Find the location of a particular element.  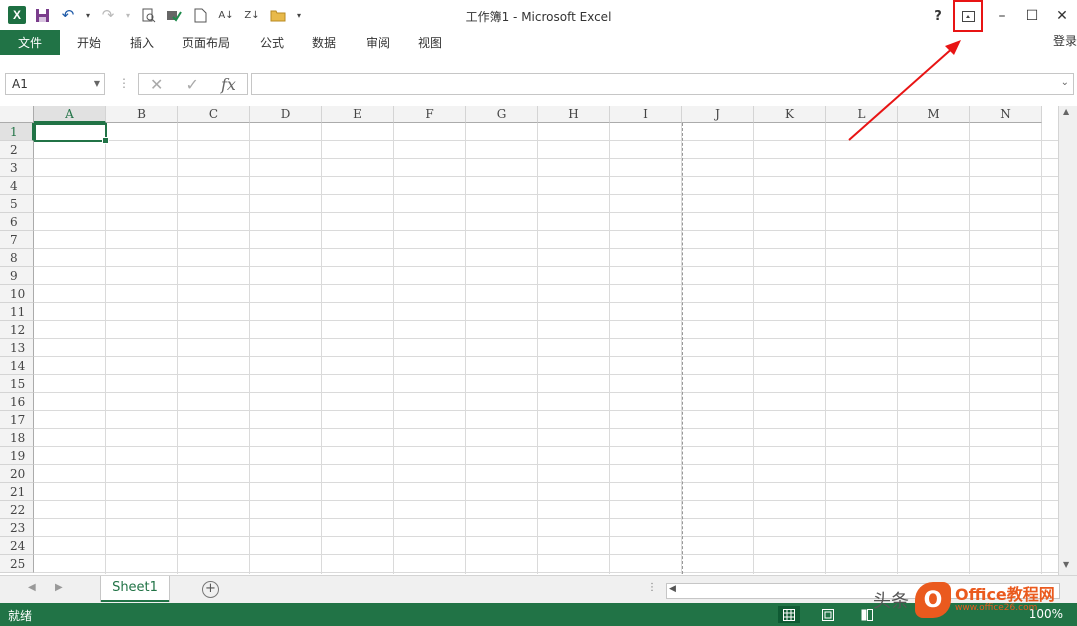

row-header-9: 9 is located at coordinates (17, 276).